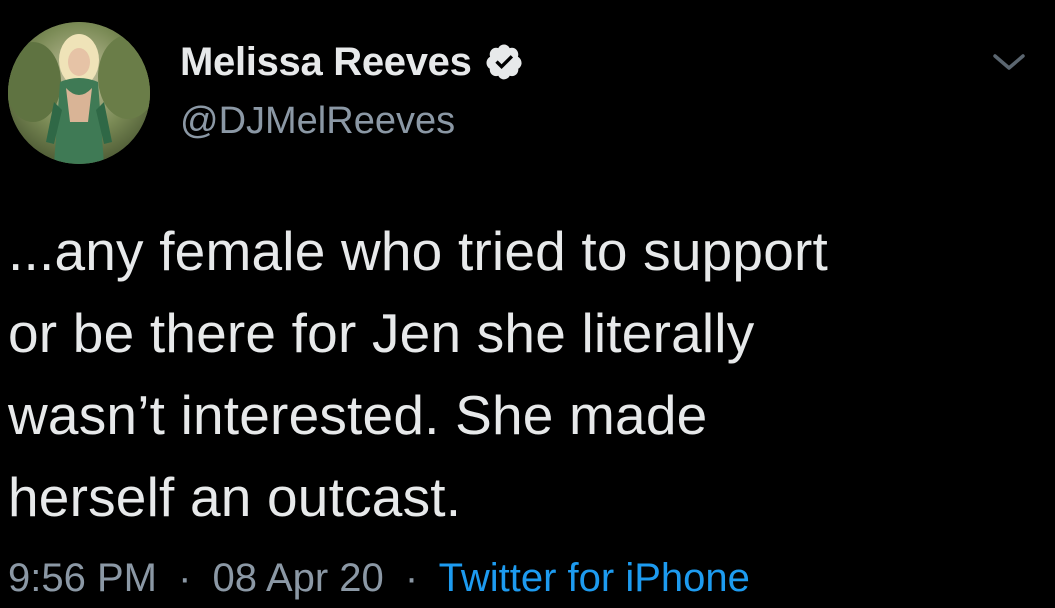 This screenshot has height=608, width=1055. I want to click on tweet-source-link: Twitter for iPhone, so click(594, 578).